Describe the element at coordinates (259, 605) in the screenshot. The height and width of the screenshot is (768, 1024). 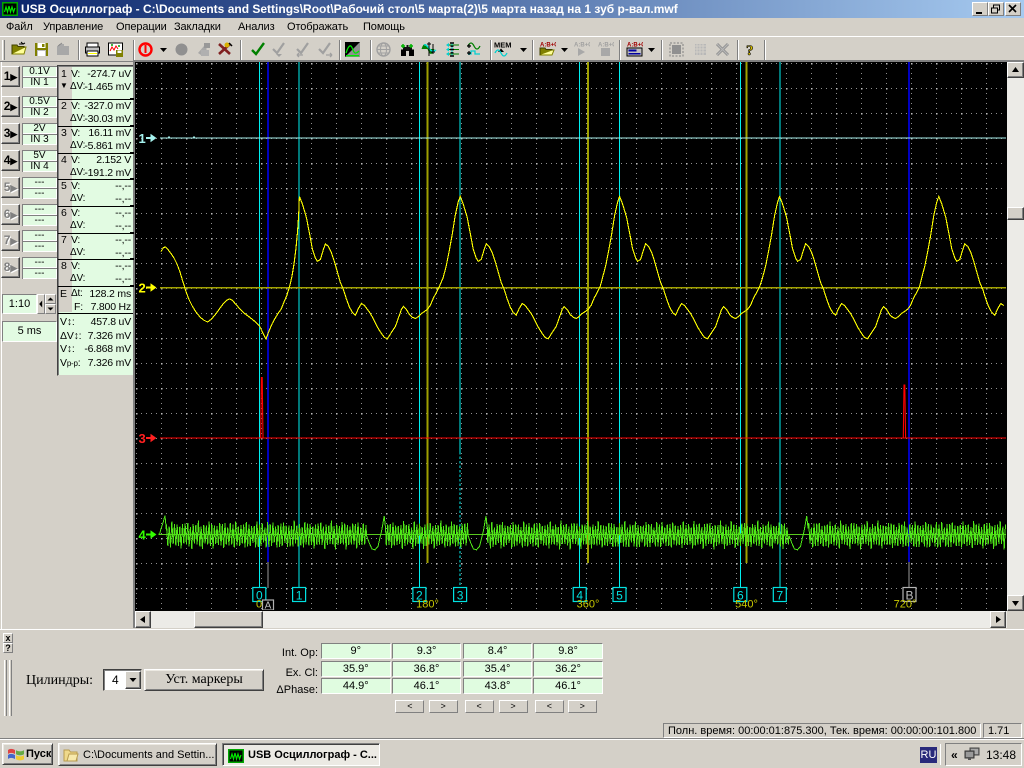
I see `svg-text: 0` at that location.